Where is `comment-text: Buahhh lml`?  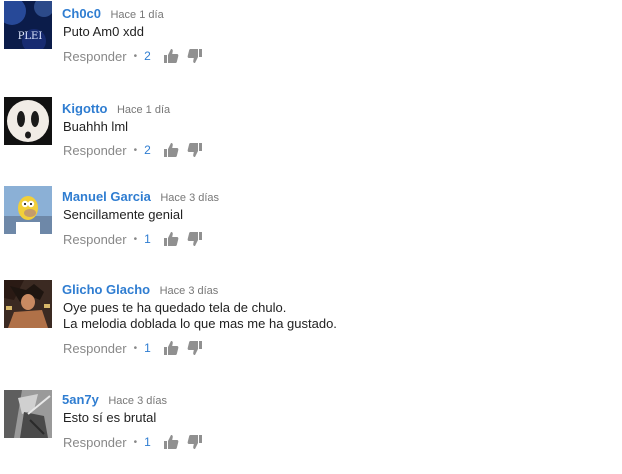 comment-text: Buahhh lml is located at coordinates (96, 126).